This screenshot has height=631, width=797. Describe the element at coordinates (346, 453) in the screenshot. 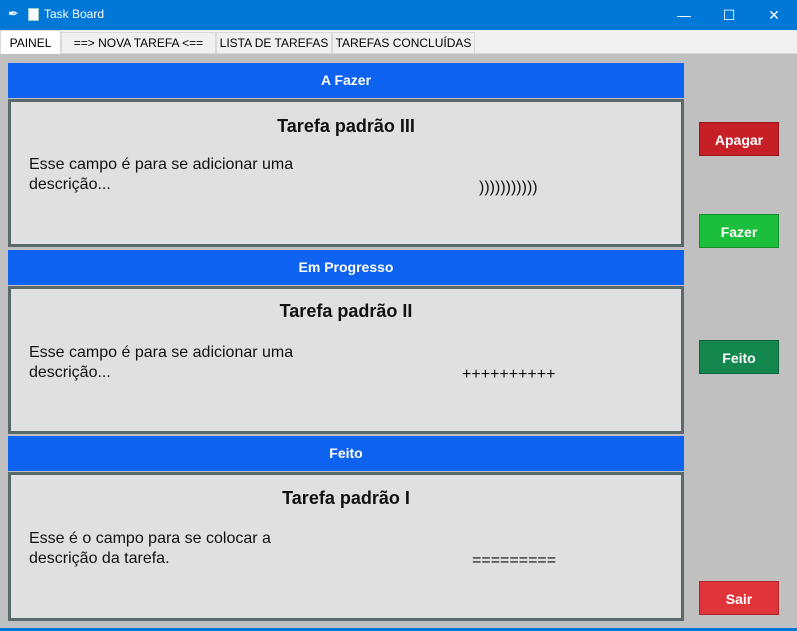

I see `section-header-feito: Feito` at that location.